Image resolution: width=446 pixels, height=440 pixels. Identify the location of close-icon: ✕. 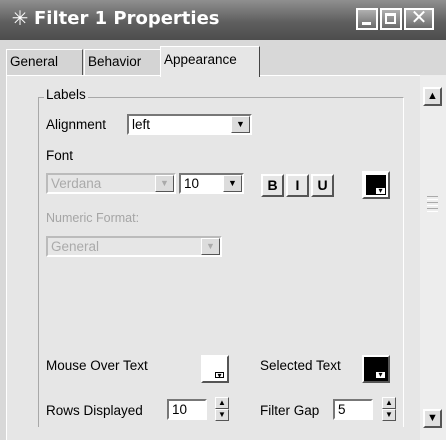
(419, 18).